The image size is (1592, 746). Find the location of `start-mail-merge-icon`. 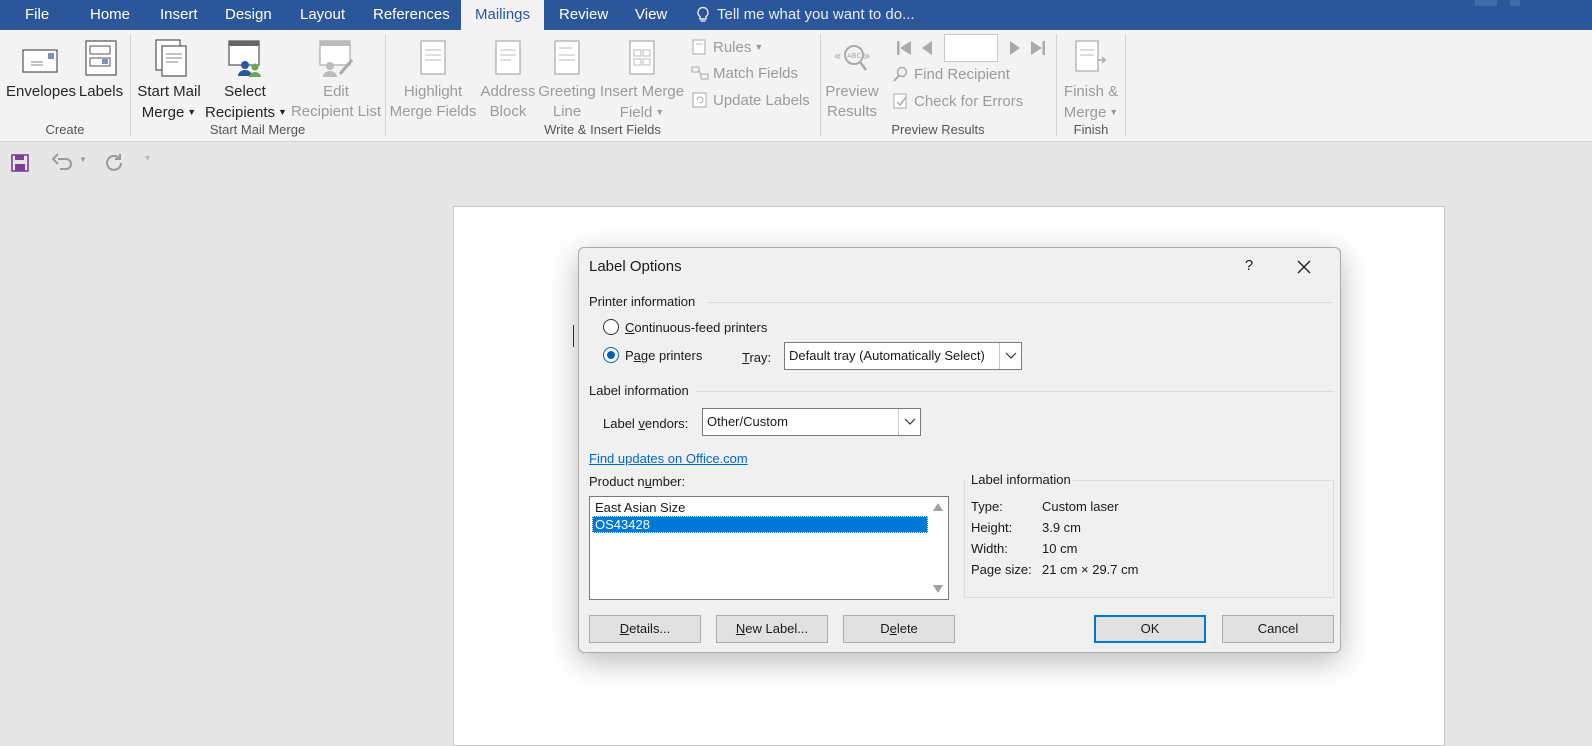

start-mail-merge-icon is located at coordinates (171, 58).